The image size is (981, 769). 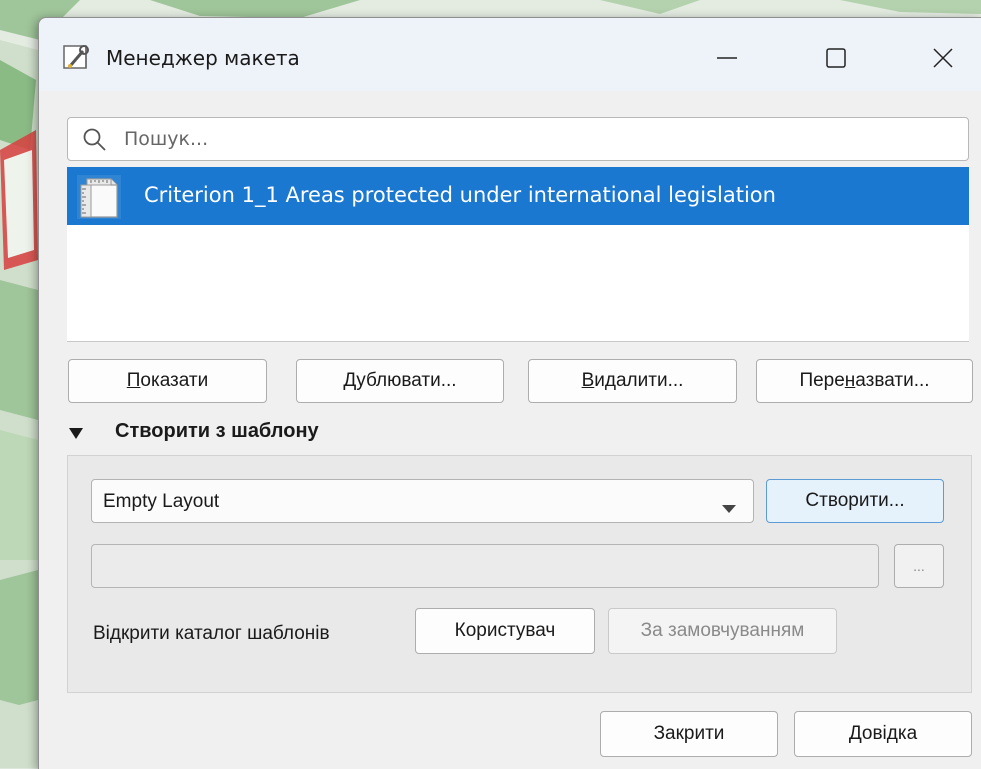 I want to click on show-button: Показати, so click(x=167, y=381).